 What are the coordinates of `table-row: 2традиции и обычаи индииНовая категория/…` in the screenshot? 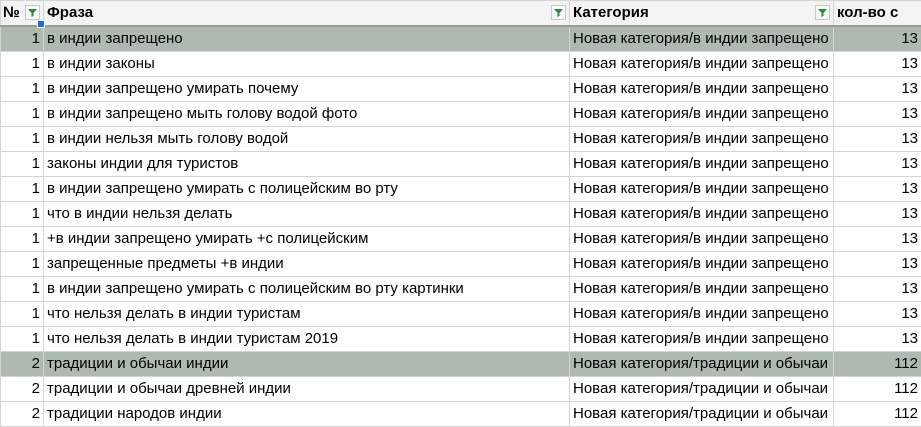 It's located at (461, 364).